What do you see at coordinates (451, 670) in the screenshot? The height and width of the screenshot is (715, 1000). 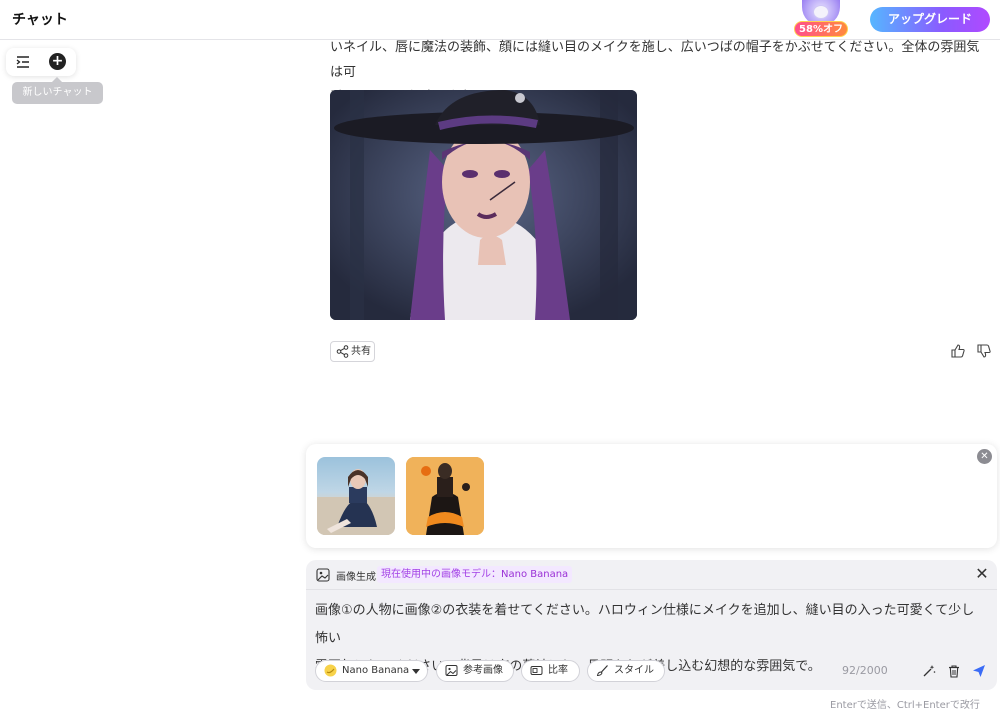 I see `image-icon` at bounding box center [451, 670].